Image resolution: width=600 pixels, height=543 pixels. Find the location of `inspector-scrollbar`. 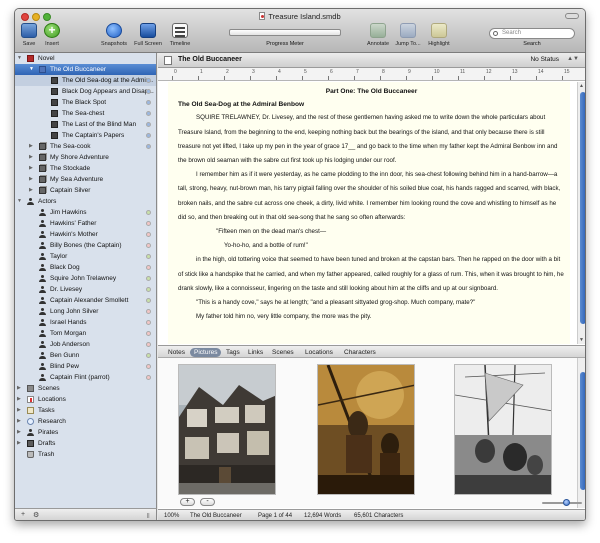

inspector-scrollbar is located at coordinates (581, 433).